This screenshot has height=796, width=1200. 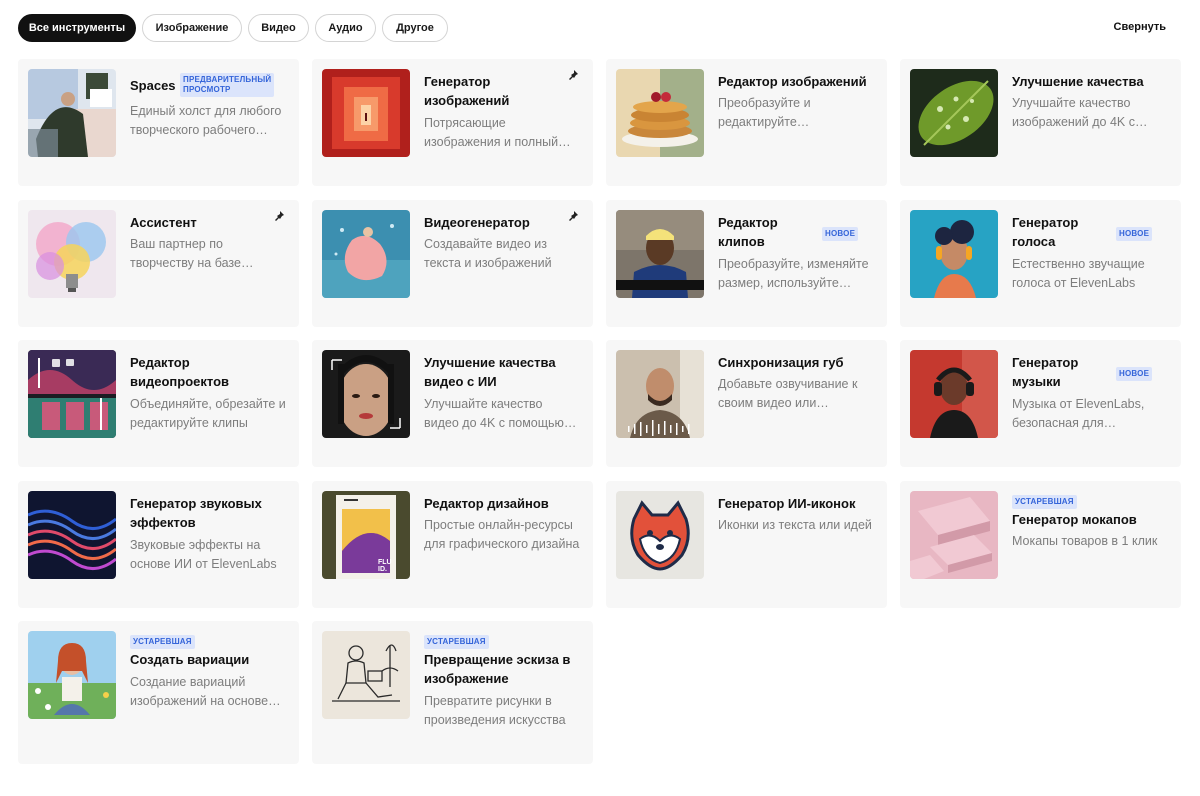 I want to click on card-desc: Звуковые эффекты на, so click(x=195, y=545).